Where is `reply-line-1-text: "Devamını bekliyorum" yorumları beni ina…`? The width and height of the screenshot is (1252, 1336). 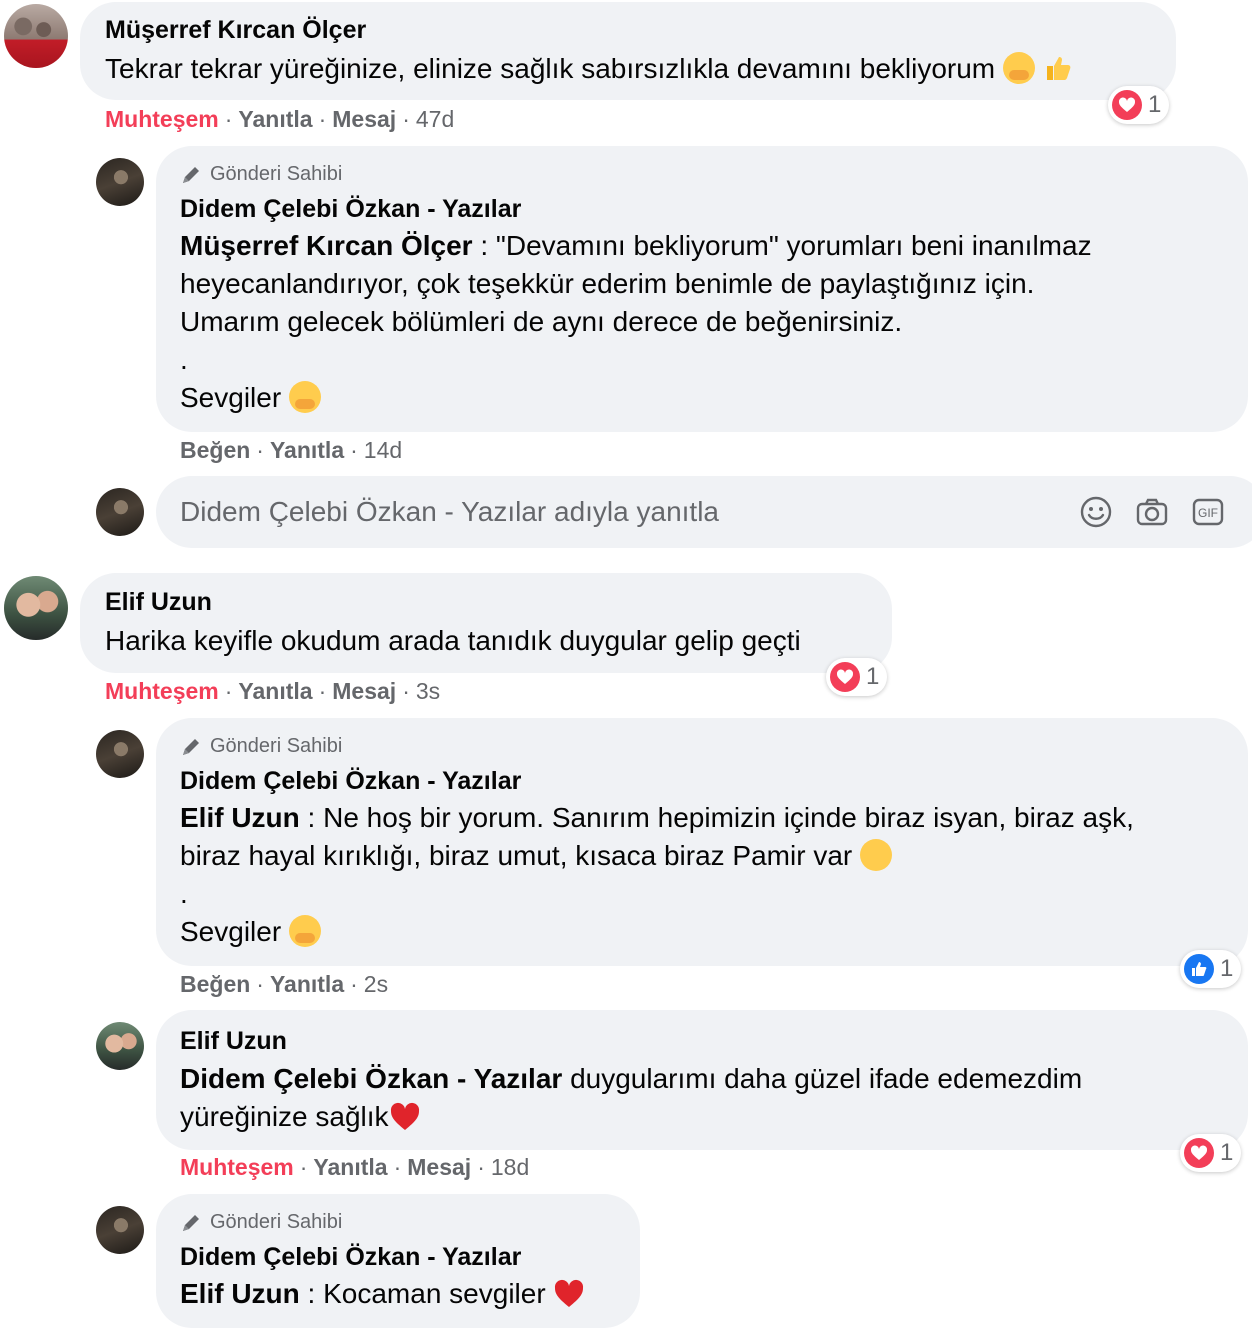
reply-line-1-text: "Devamını bekliyorum" yorumları beni ina… is located at coordinates (793, 245).